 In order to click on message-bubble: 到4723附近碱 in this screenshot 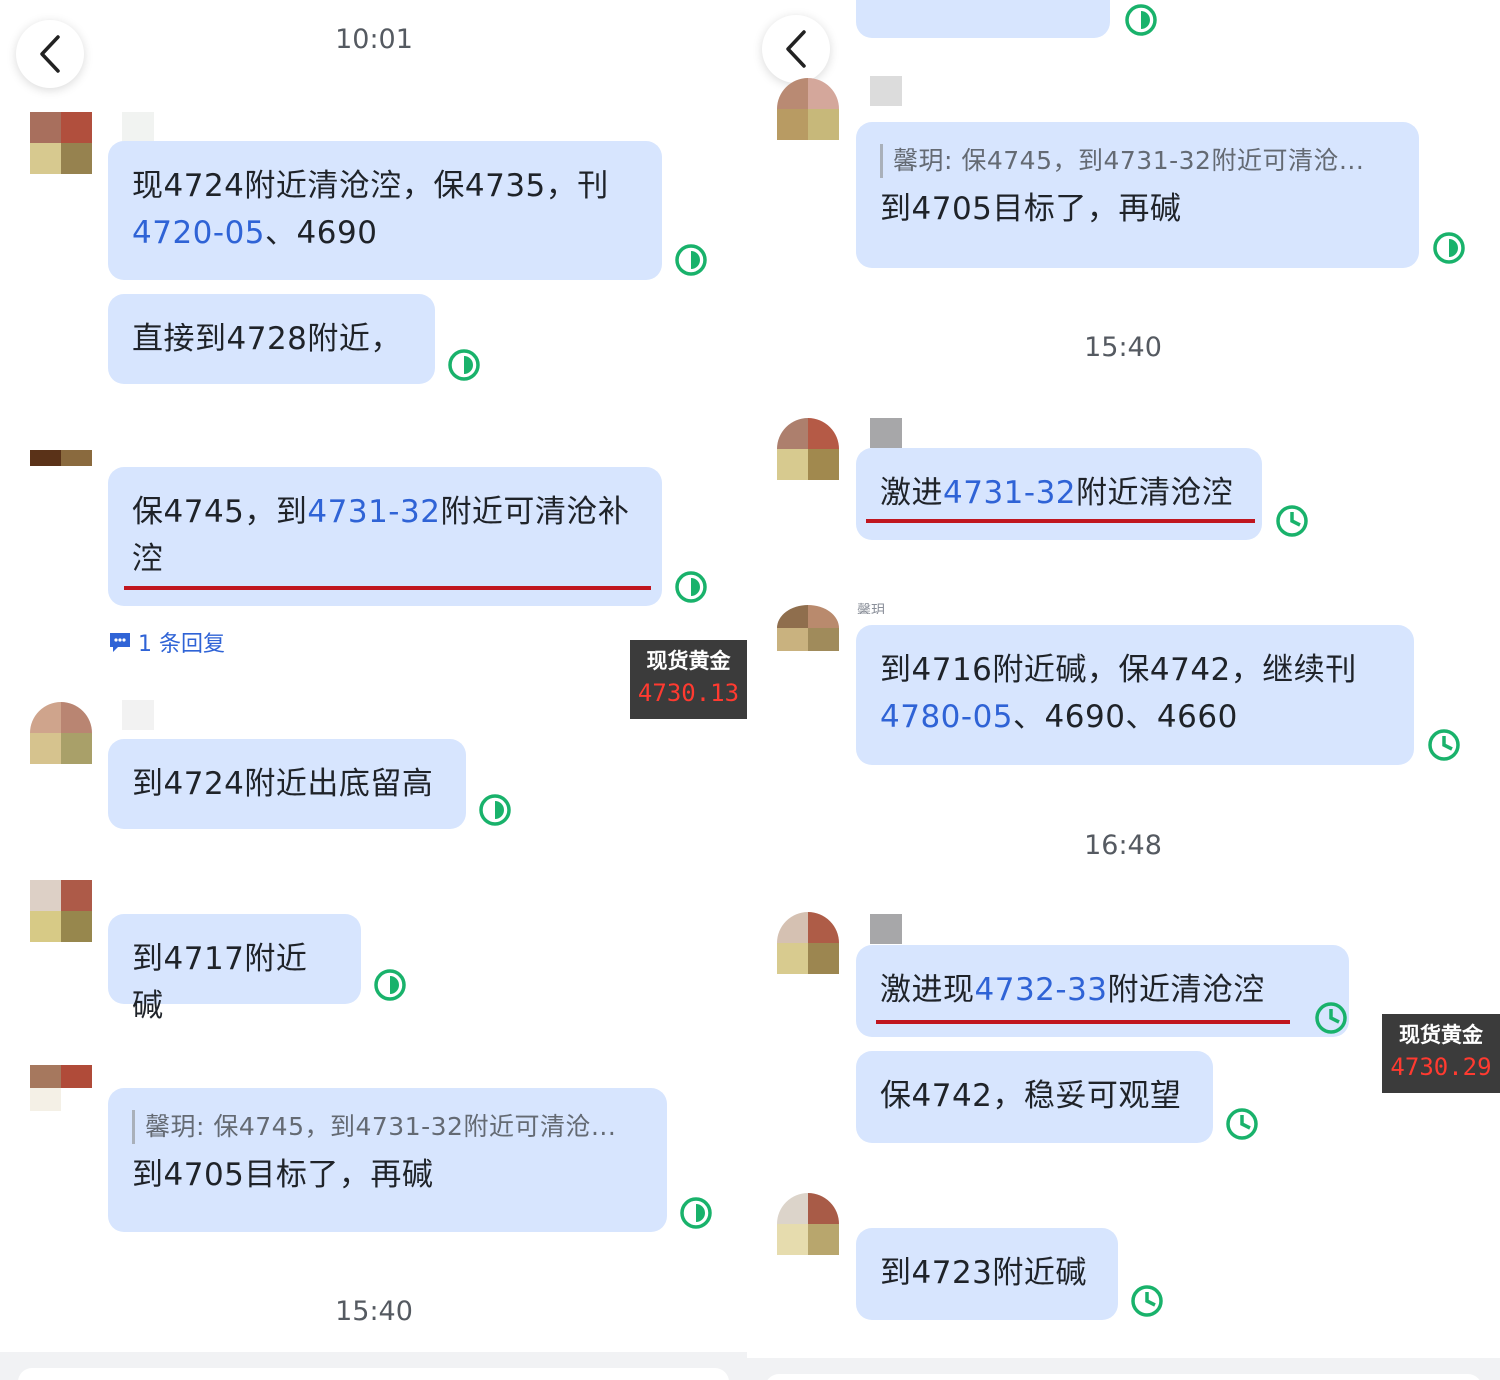, I will do `click(987, 1274)`.